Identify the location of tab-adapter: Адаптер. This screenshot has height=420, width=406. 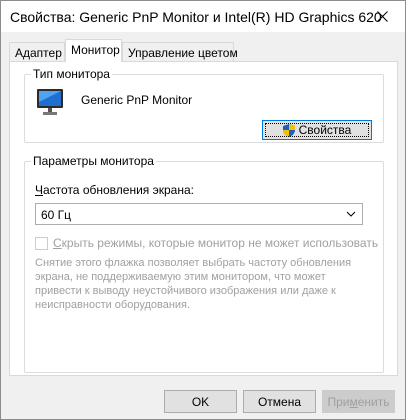
(37, 52).